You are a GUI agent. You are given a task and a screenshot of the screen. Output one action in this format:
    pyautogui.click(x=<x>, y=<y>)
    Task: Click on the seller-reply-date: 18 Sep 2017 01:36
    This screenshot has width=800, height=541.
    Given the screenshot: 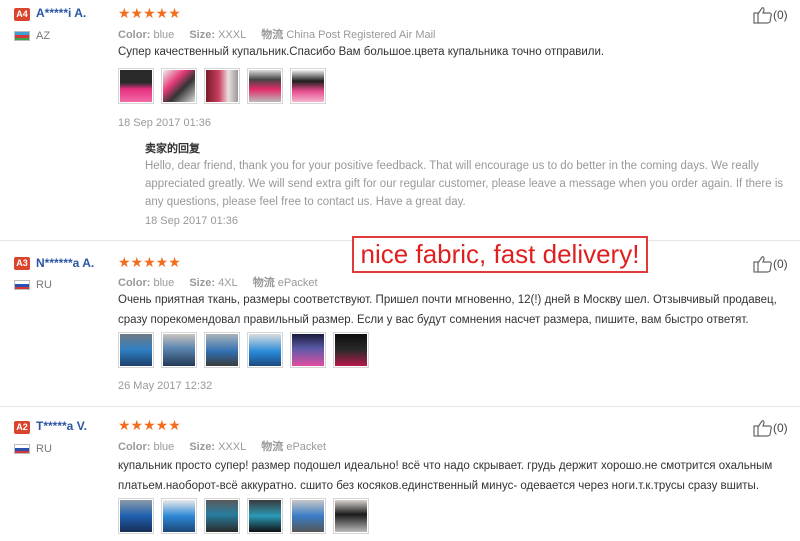 What is the action you would take?
    pyautogui.click(x=191, y=221)
    